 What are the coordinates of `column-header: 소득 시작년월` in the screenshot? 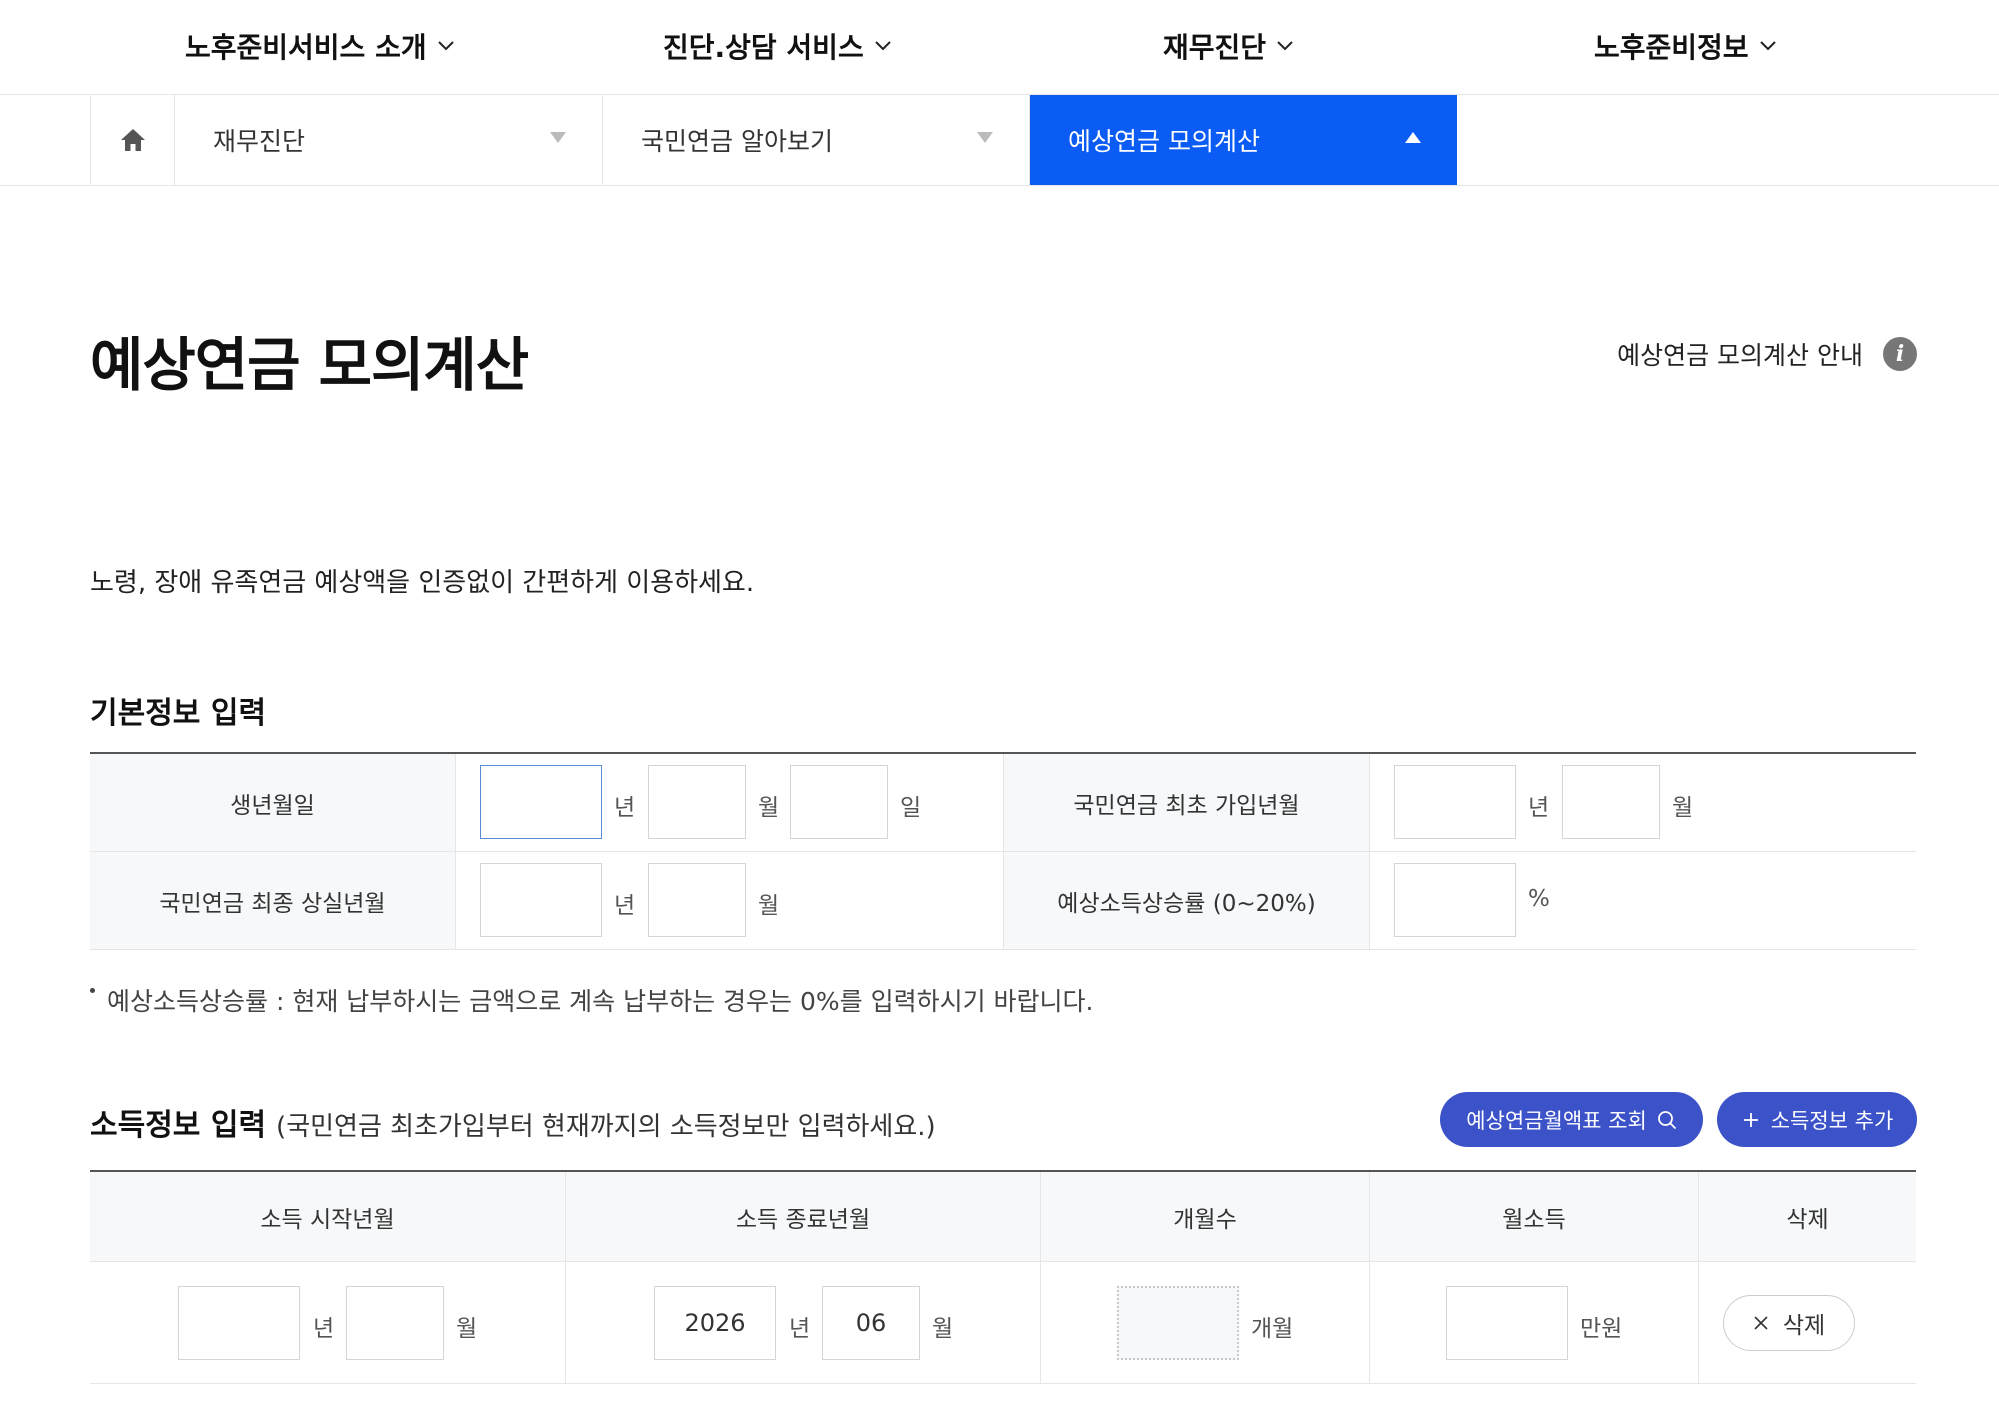 It's located at (328, 1216).